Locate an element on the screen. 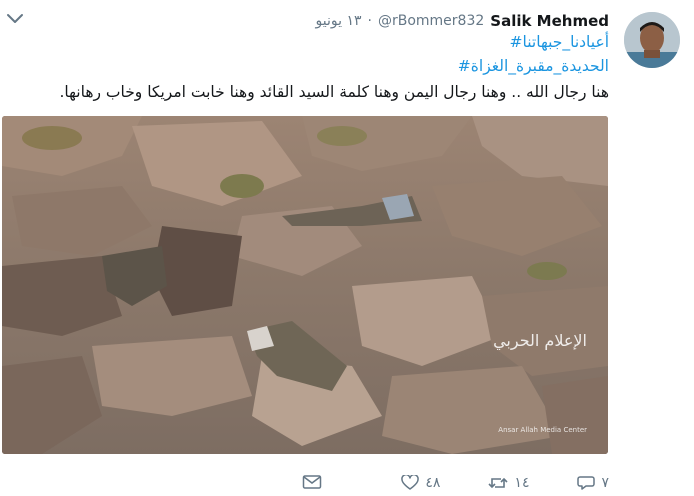 The height and width of the screenshot is (496, 694). user-handle: @rBommer832 is located at coordinates (431, 21).